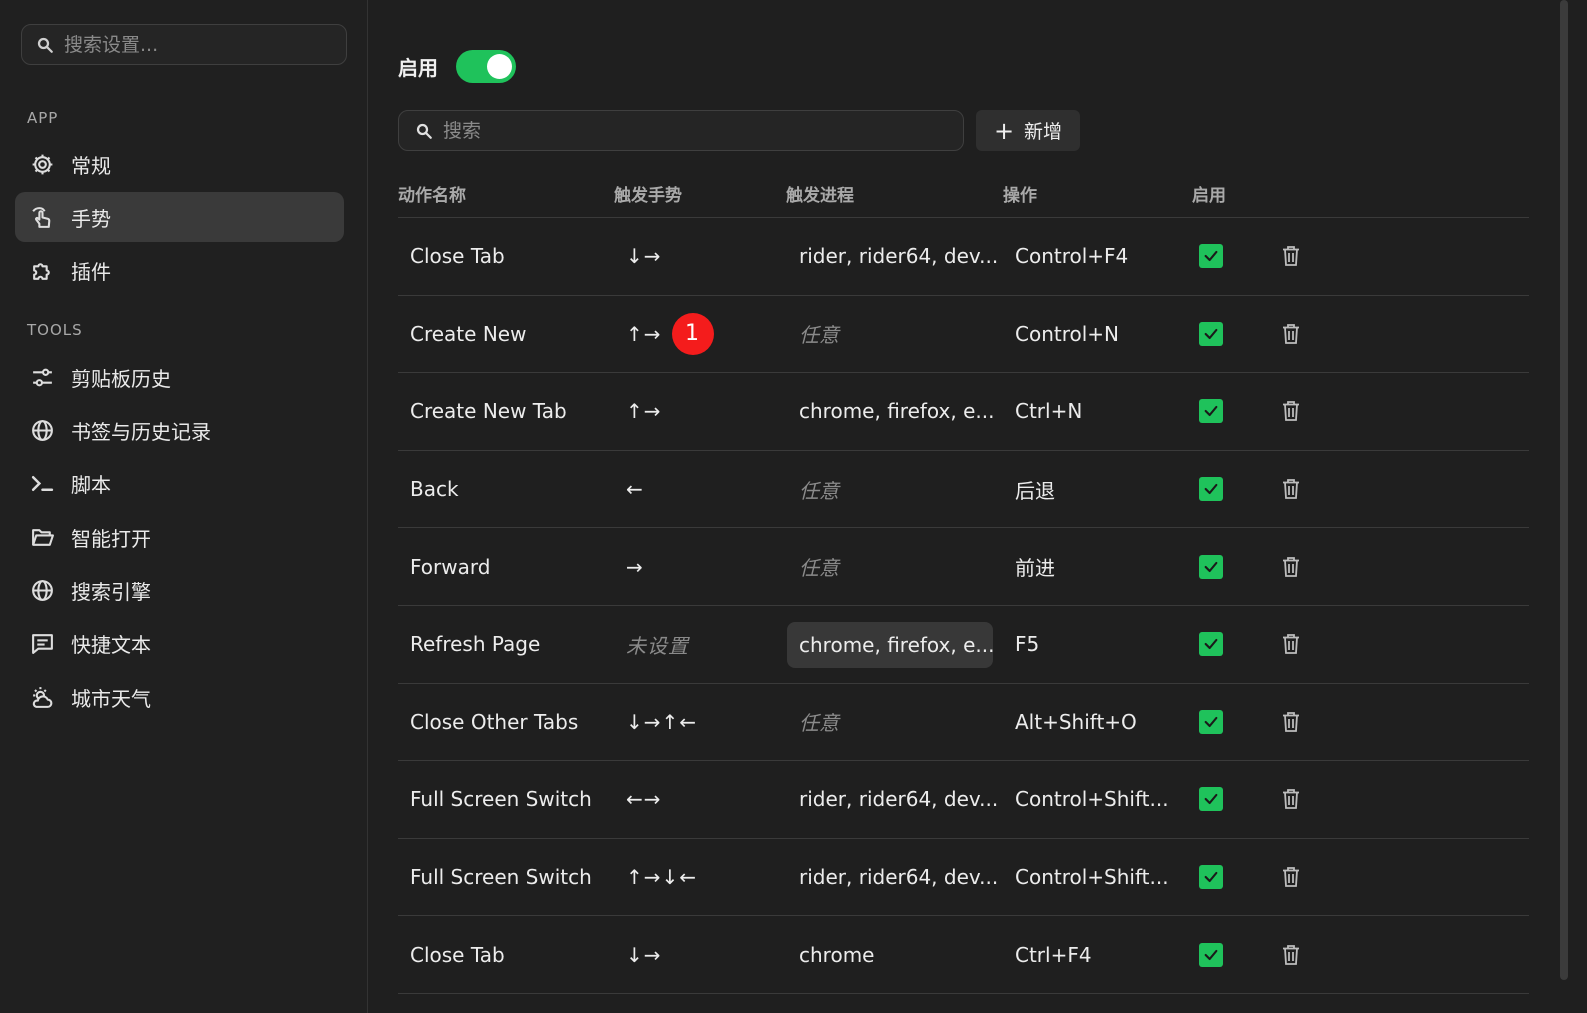 The image size is (1587, 1013). I want to click on puzzle-icon, so click(41, 271).